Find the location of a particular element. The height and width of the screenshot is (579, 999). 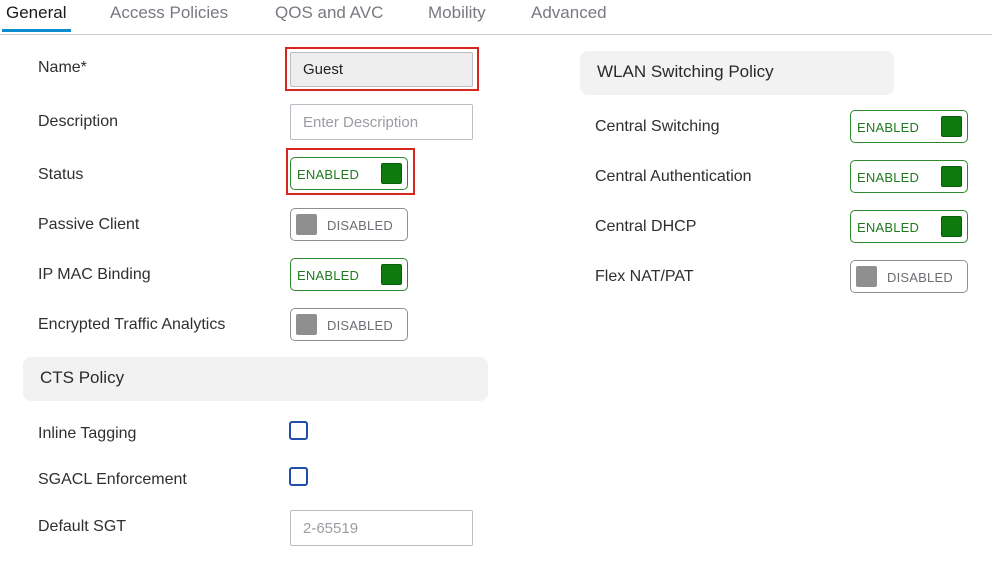

central-switching-toggle: ENABLED is located at coordinates (909, 126).